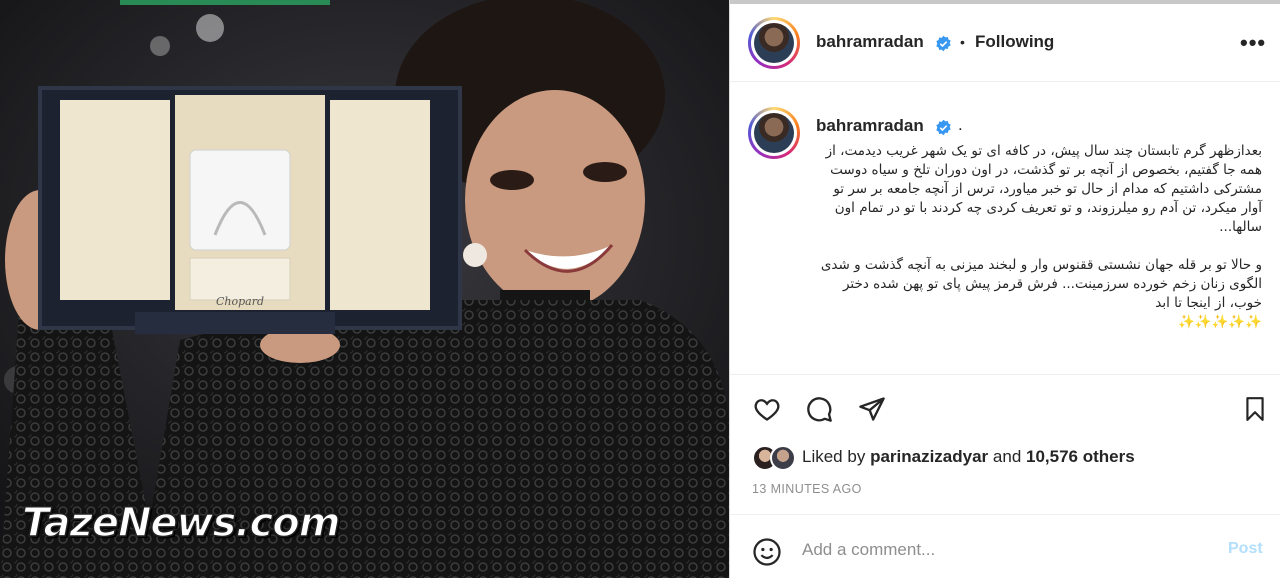 The height and width of the screenshot is (578, 1280). What do you see at coordinates (943, 43) in the screenshot?
I see `verified-badge-icon` at bounding box center [943, 43].